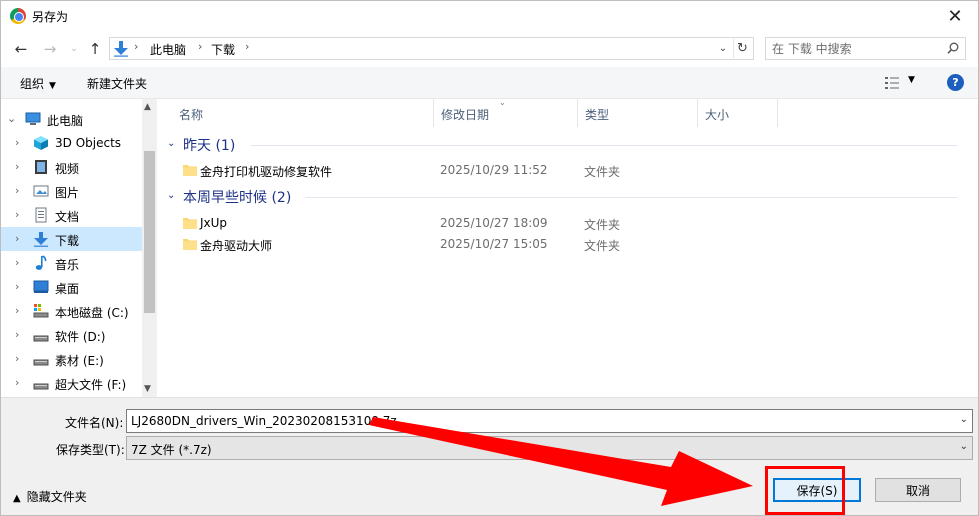 This screenshot has width=979, height=516. What do you see at coordinates (805, 490) in the screenshot?
I see `annotation-highlight-box` at bounding box center [805, 490].